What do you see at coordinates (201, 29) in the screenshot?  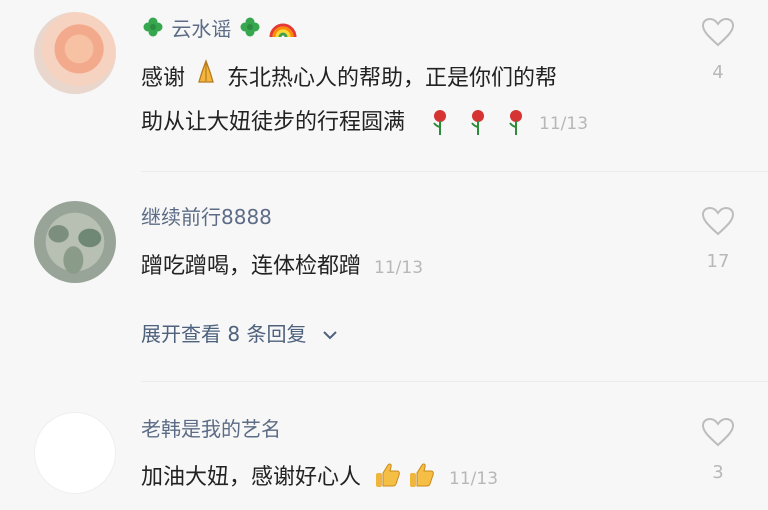 I see `username-text: 云水谣` at bounding box center [201, 29].